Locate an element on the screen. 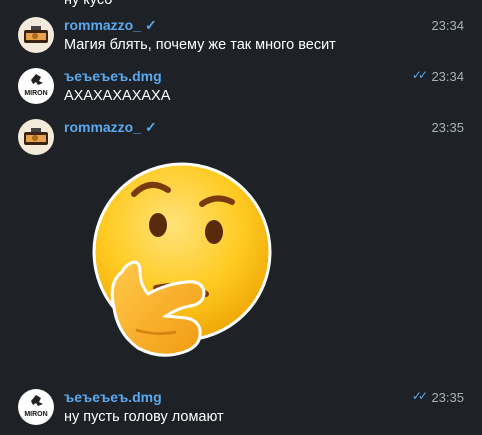 This screenshot has width=482, height=435. previous-message-text: ну кусо is located at coordinates (88, 4).